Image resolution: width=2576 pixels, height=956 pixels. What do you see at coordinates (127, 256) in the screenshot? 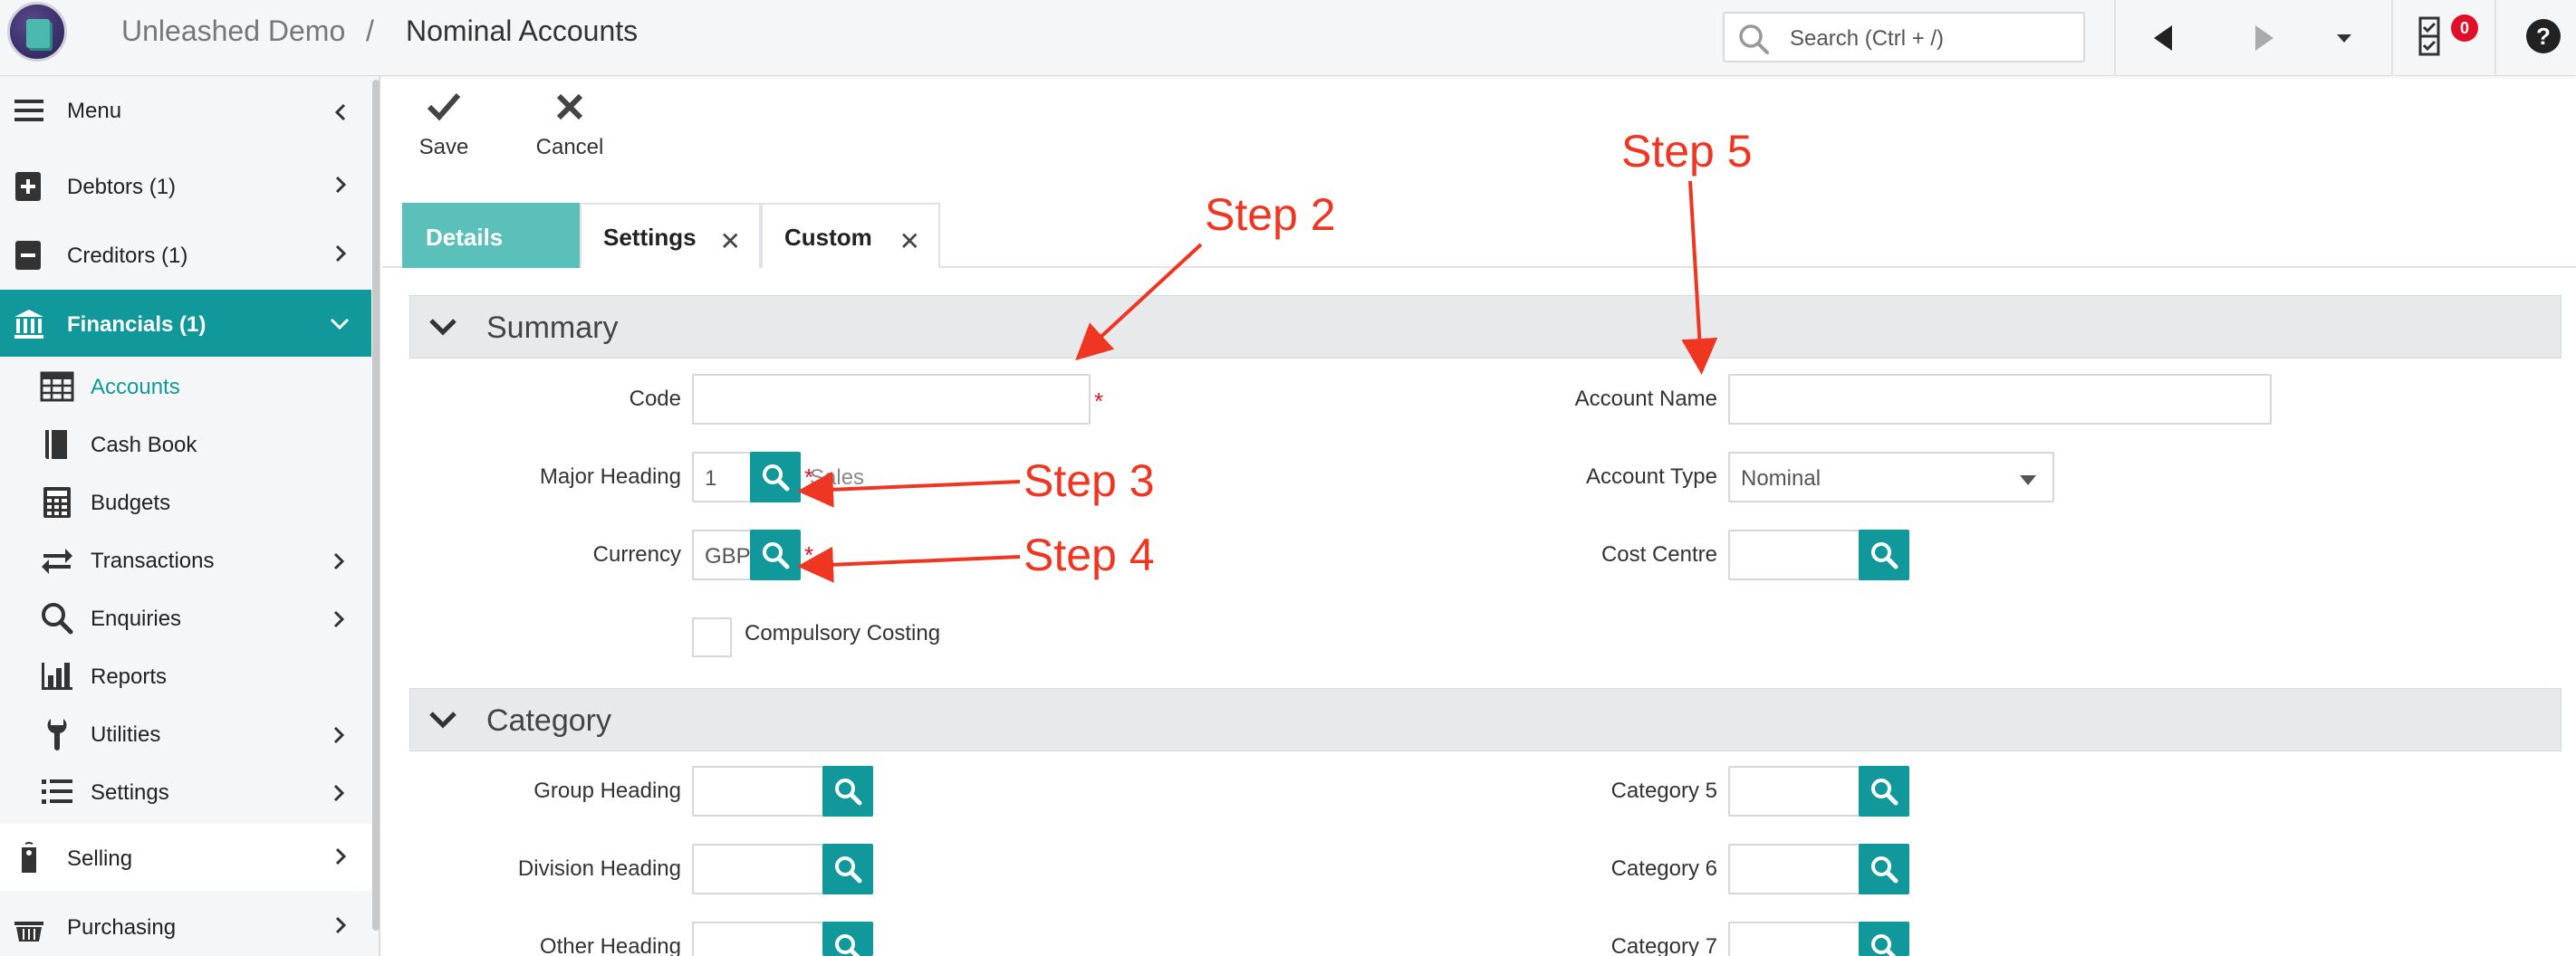
I see `sidebar-item-label: Creditors (1)` at bounding box center [127, 256].